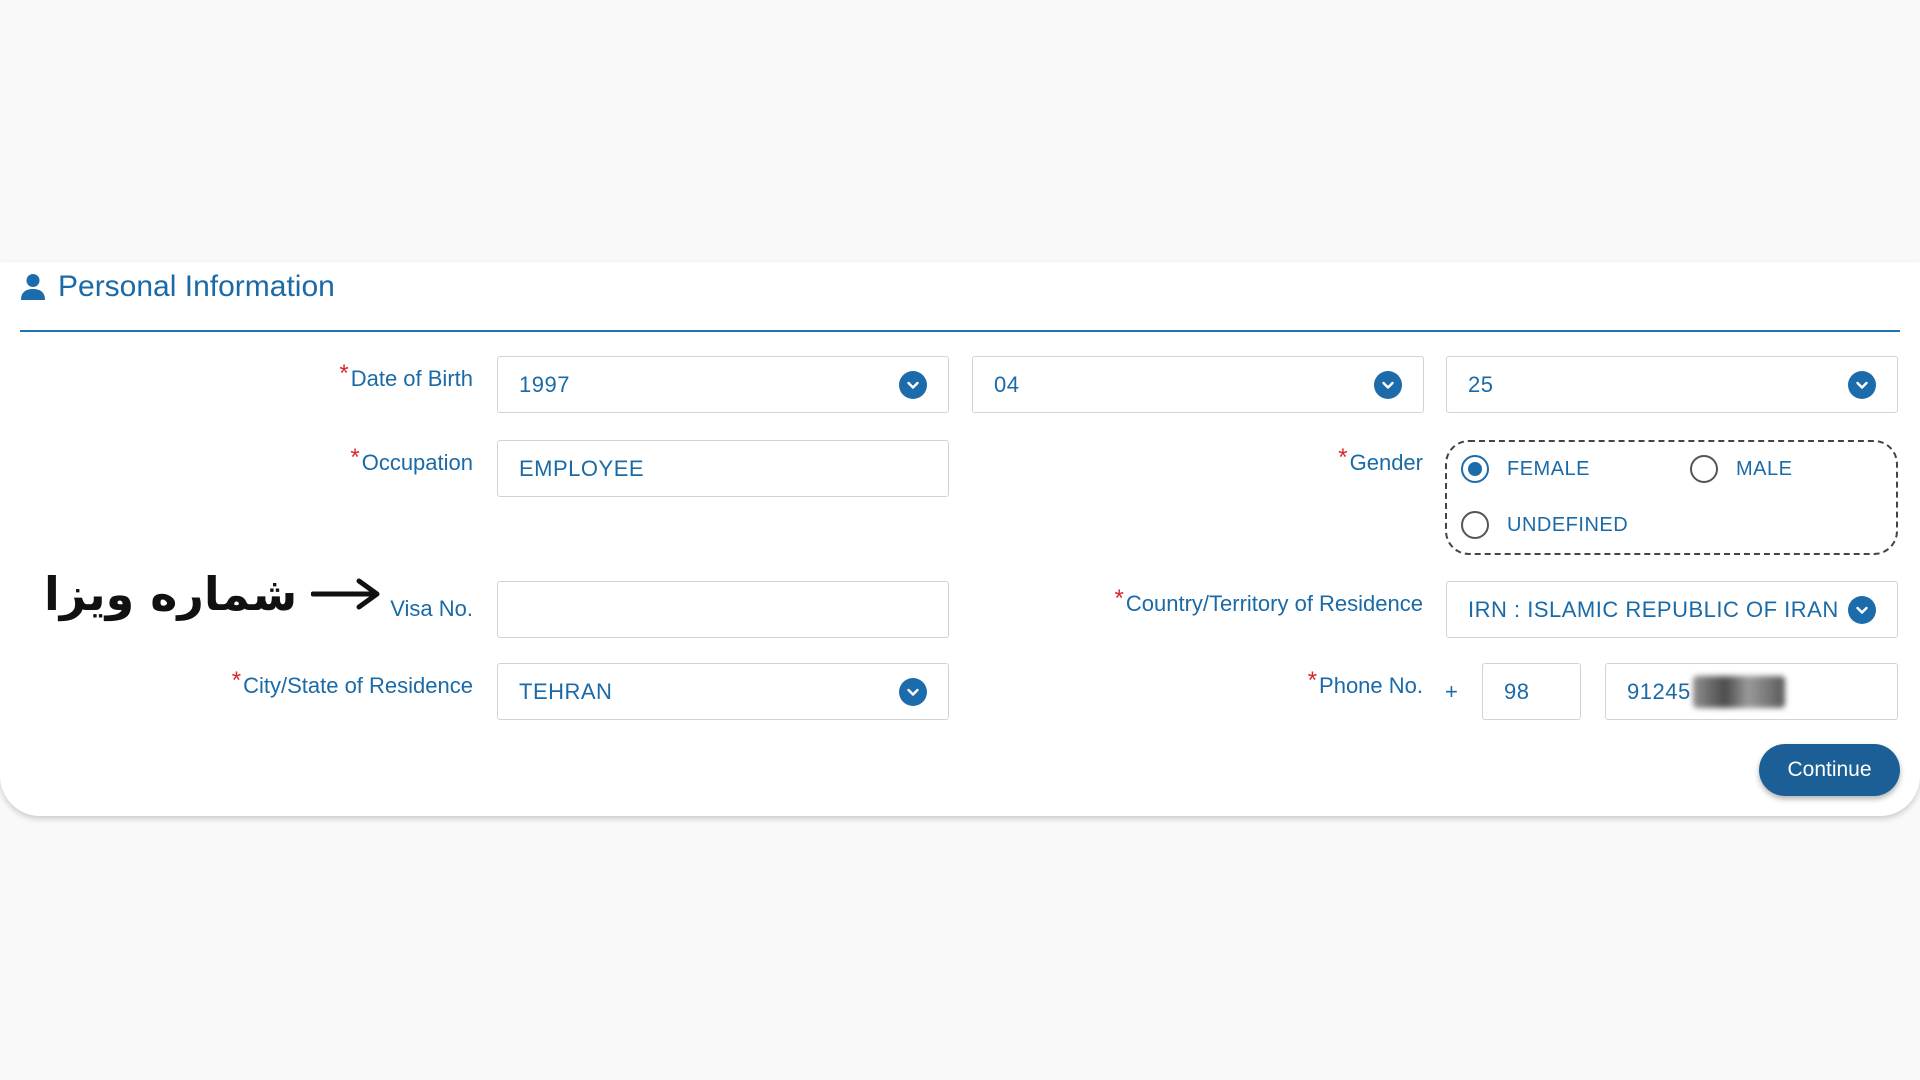 The image size is (1920, 1080). Describe the element at coordinates (1268, 600) in the screenshot. I see `country-label: *Country/Territory of Residence` at that location.